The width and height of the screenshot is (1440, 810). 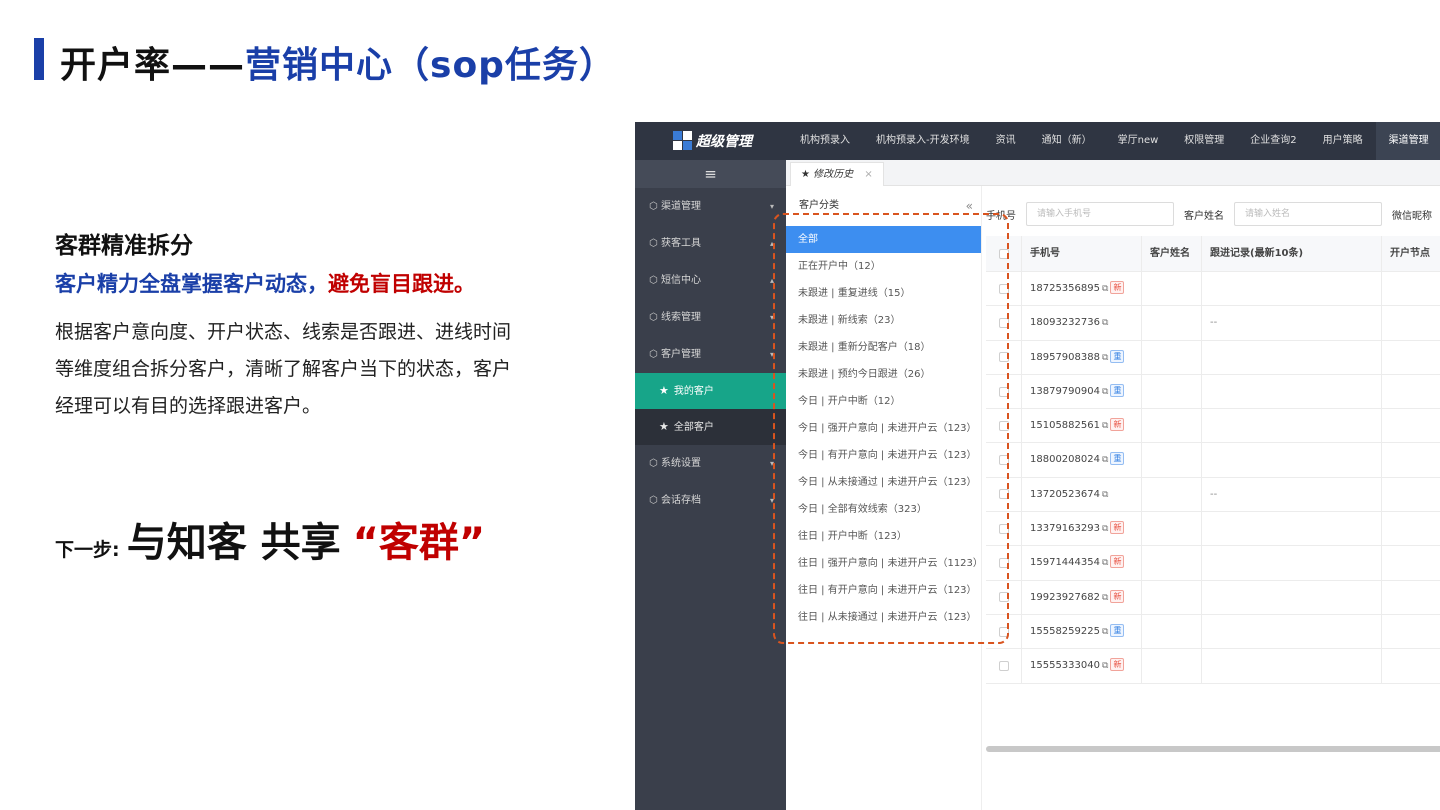 What do you see at coordinates (1006, 141) in the screenshot?
I see `nav-item: 资讯` at bounding box center [1006, 141].